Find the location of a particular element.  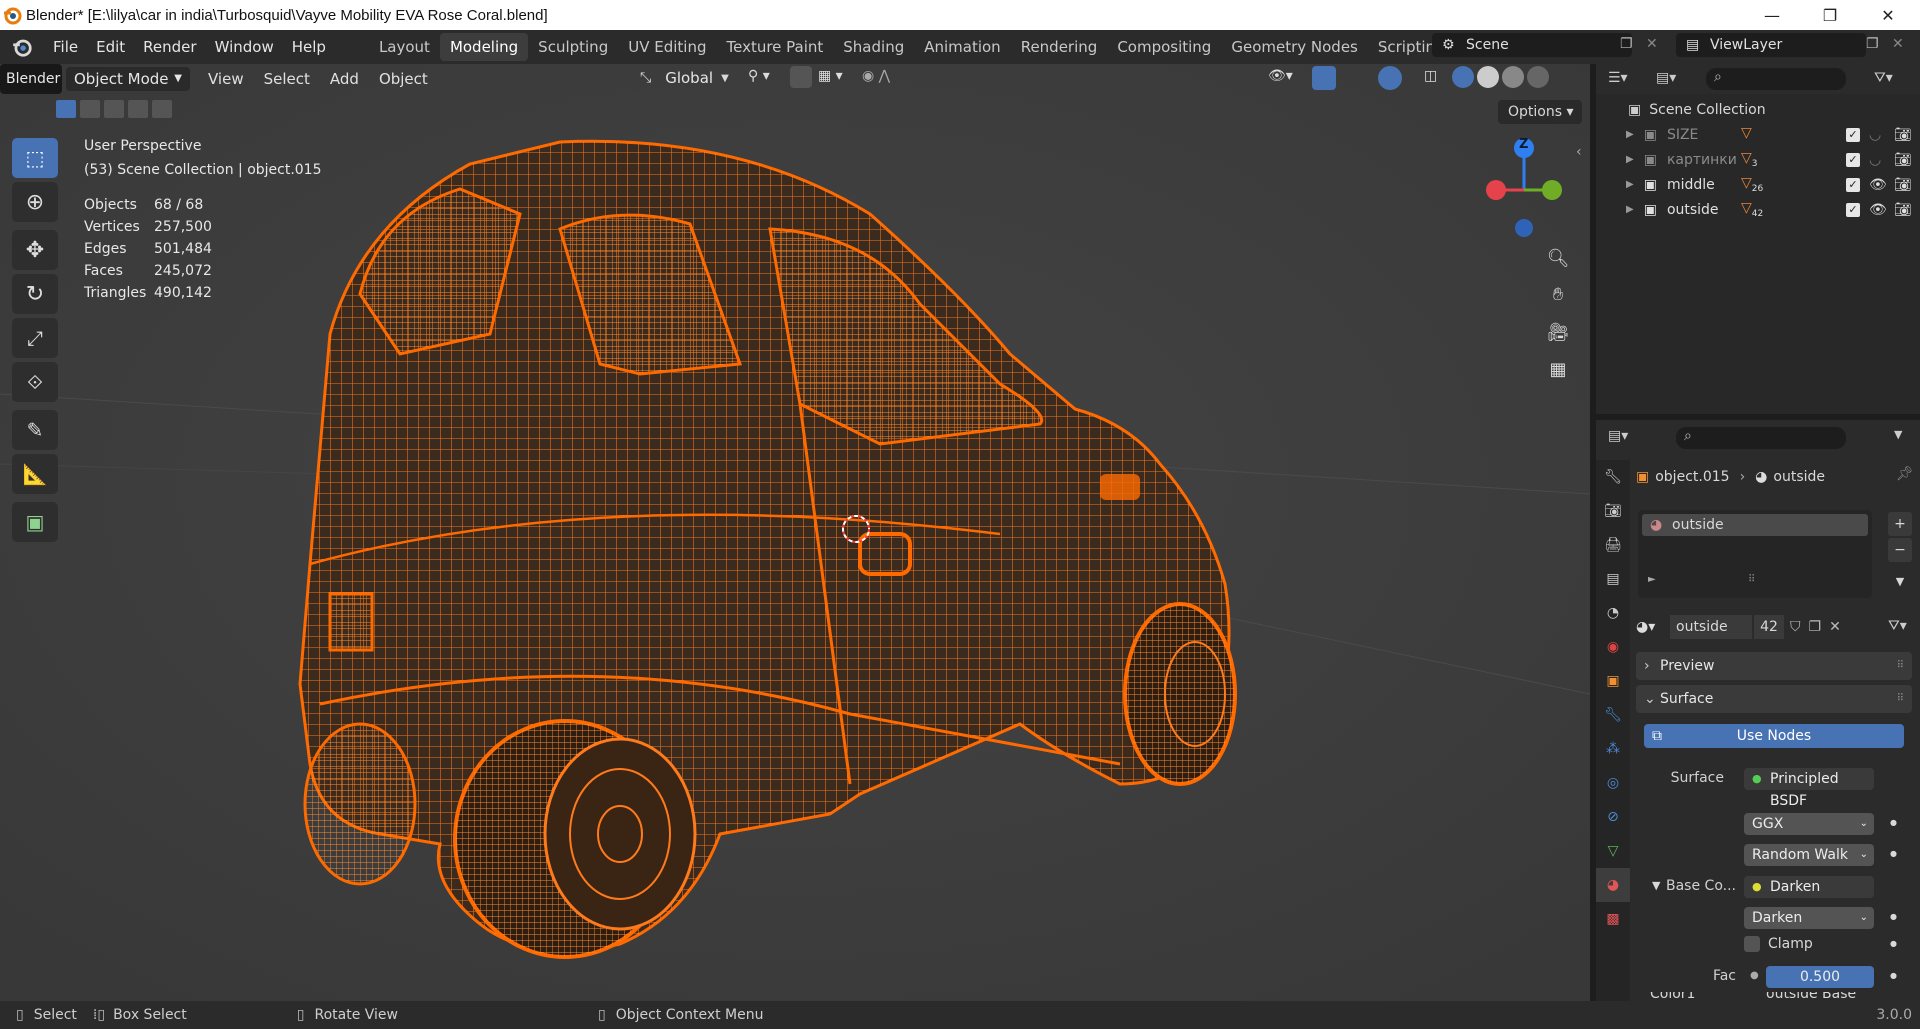

mode-dropdown: Object Mode ▼ is located at coordinates (128, 79).